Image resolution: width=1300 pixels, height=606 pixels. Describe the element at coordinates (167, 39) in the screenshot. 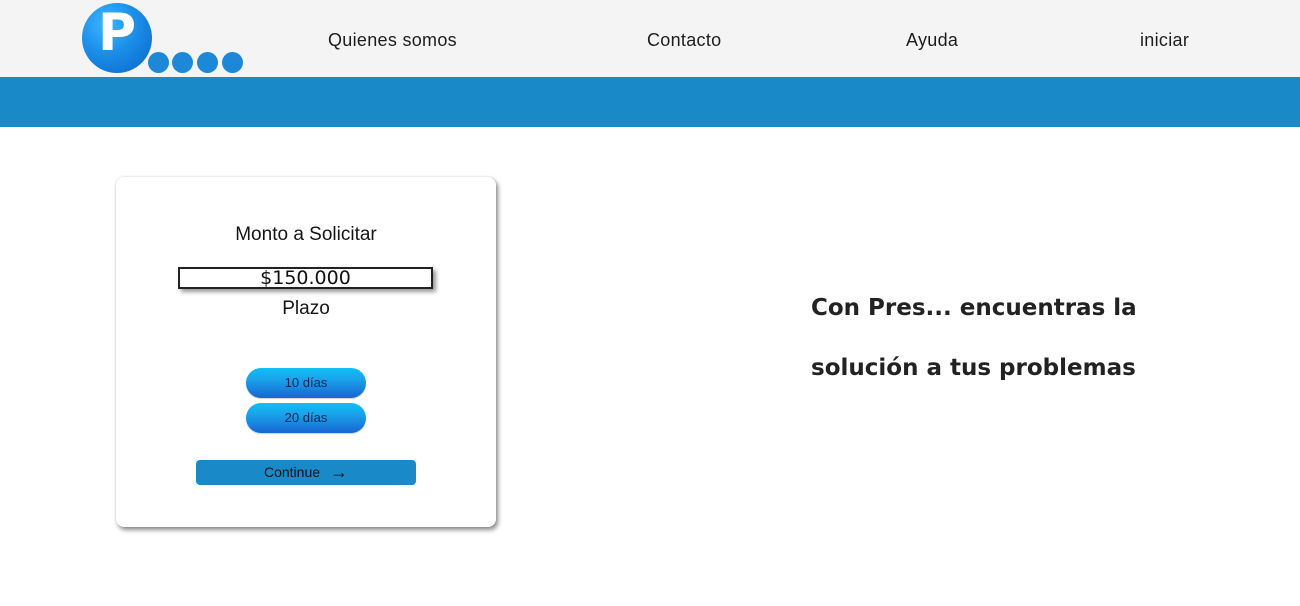

I see `logo: P` at that location.